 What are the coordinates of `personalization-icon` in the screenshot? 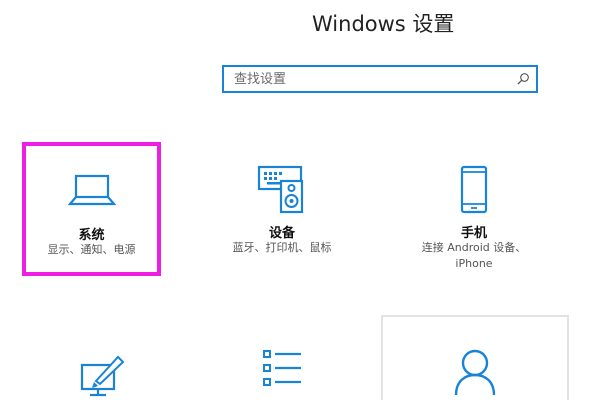 It's located at (102, 376).